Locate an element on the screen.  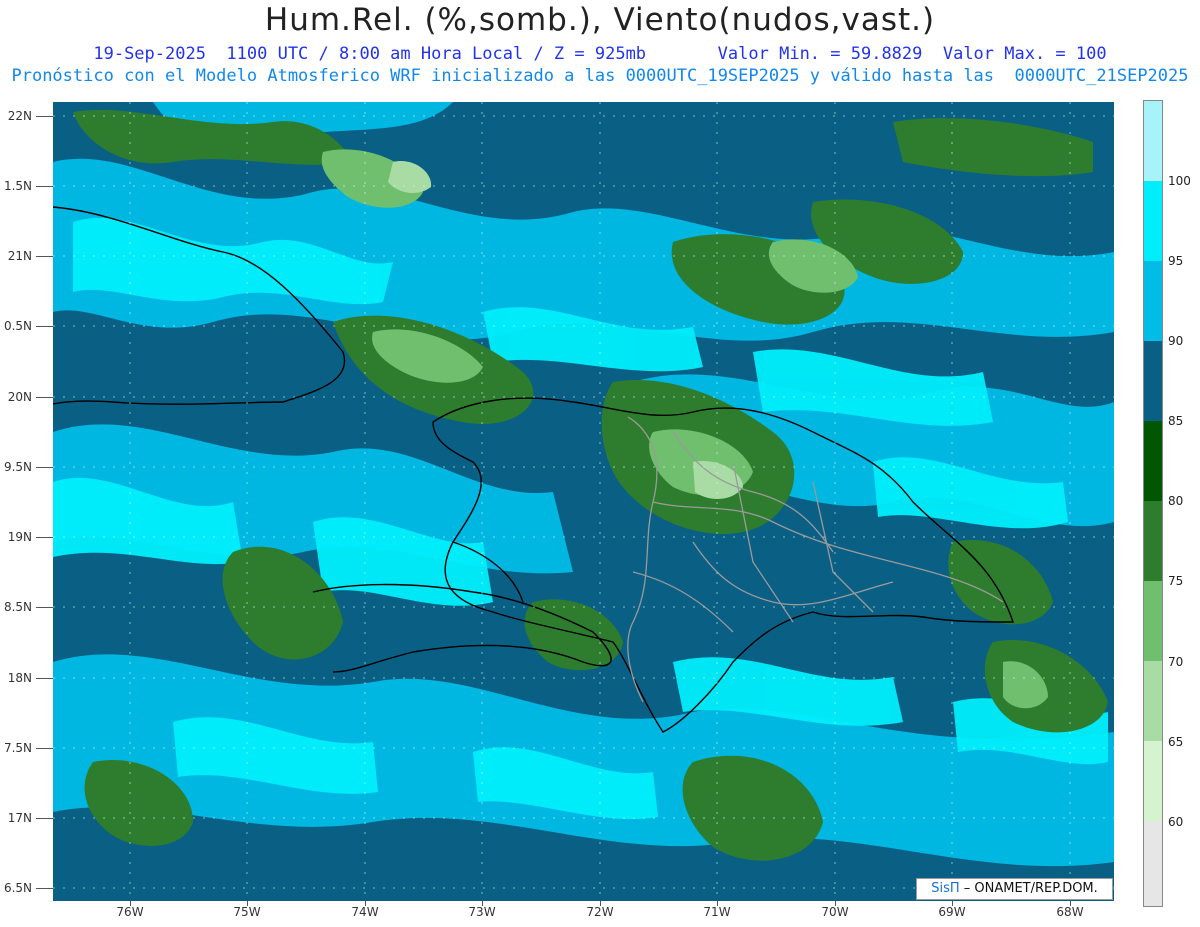
colorbar-label: 65 is located at coordinates (1176, 742).